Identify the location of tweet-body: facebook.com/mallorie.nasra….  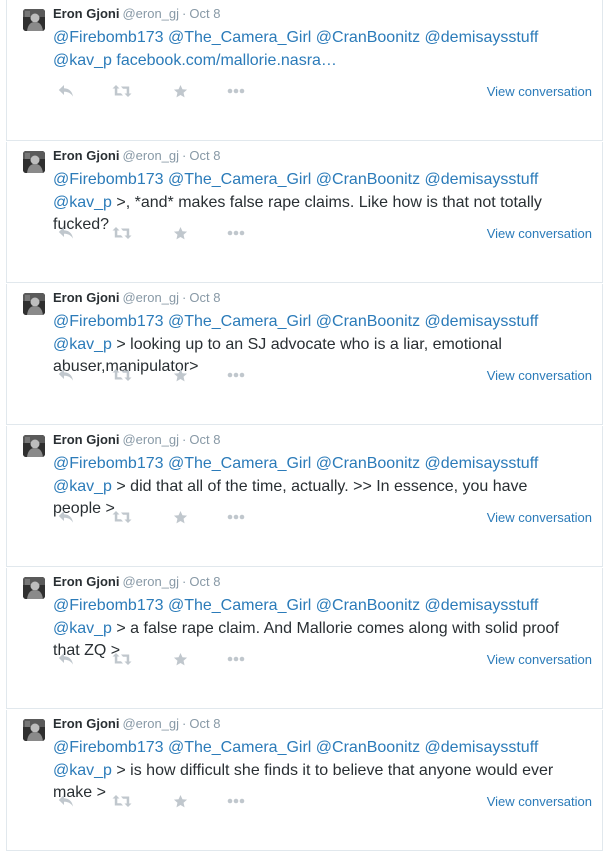
(224, 60).